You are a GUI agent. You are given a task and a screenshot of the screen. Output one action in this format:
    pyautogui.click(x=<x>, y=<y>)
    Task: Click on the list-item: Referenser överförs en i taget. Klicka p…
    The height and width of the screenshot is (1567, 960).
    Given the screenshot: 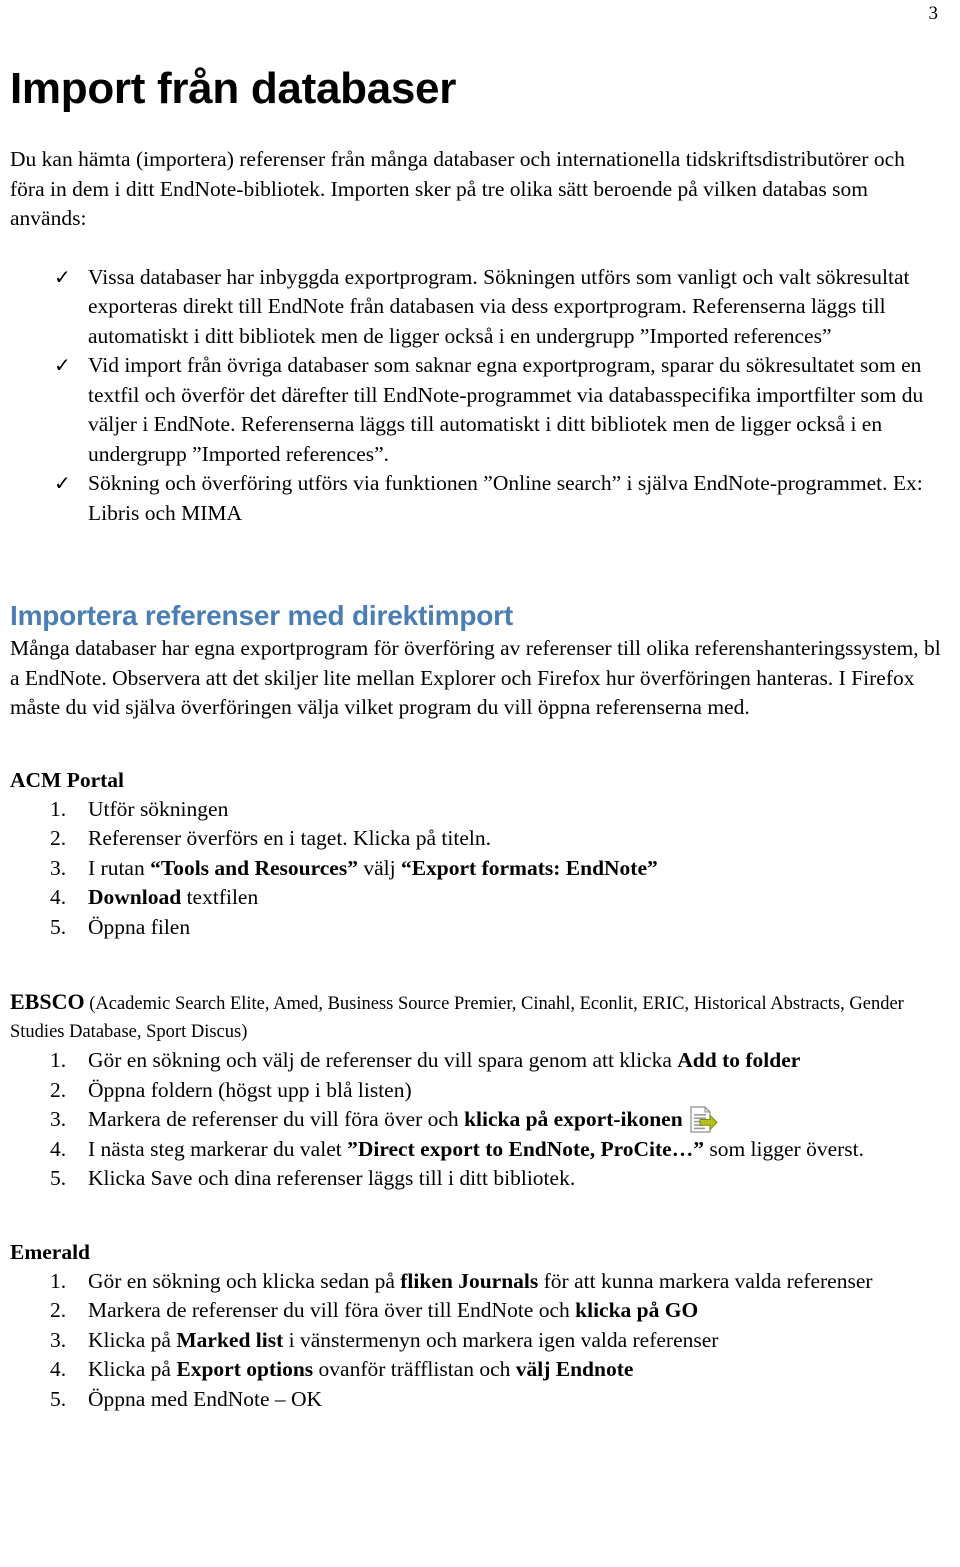 What is the action you would take?
    pyautogui.click(x=476, y=839)
    